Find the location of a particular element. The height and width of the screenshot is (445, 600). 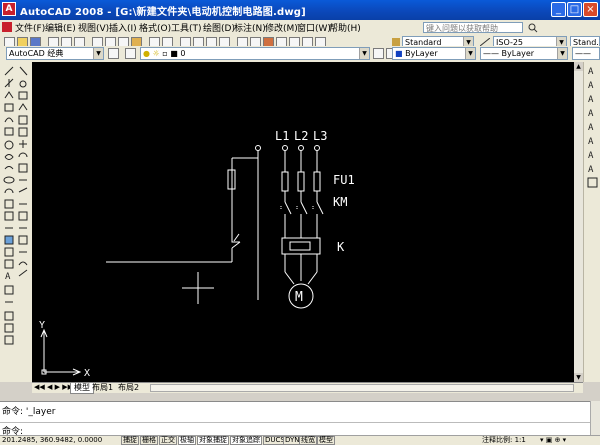

fuse-l3 is located at coordinates (317, 181).